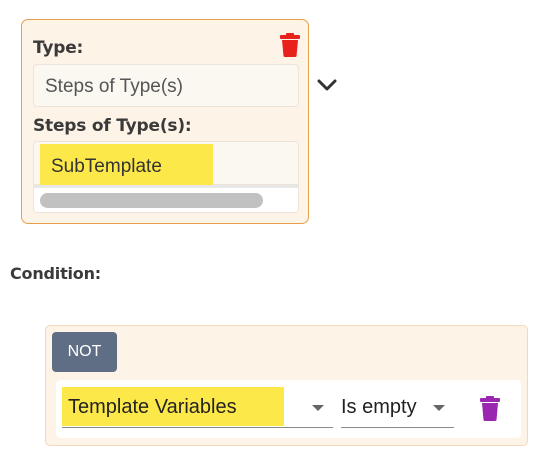  I want to click on operator-select-value: Is empty, so click(379, 407).